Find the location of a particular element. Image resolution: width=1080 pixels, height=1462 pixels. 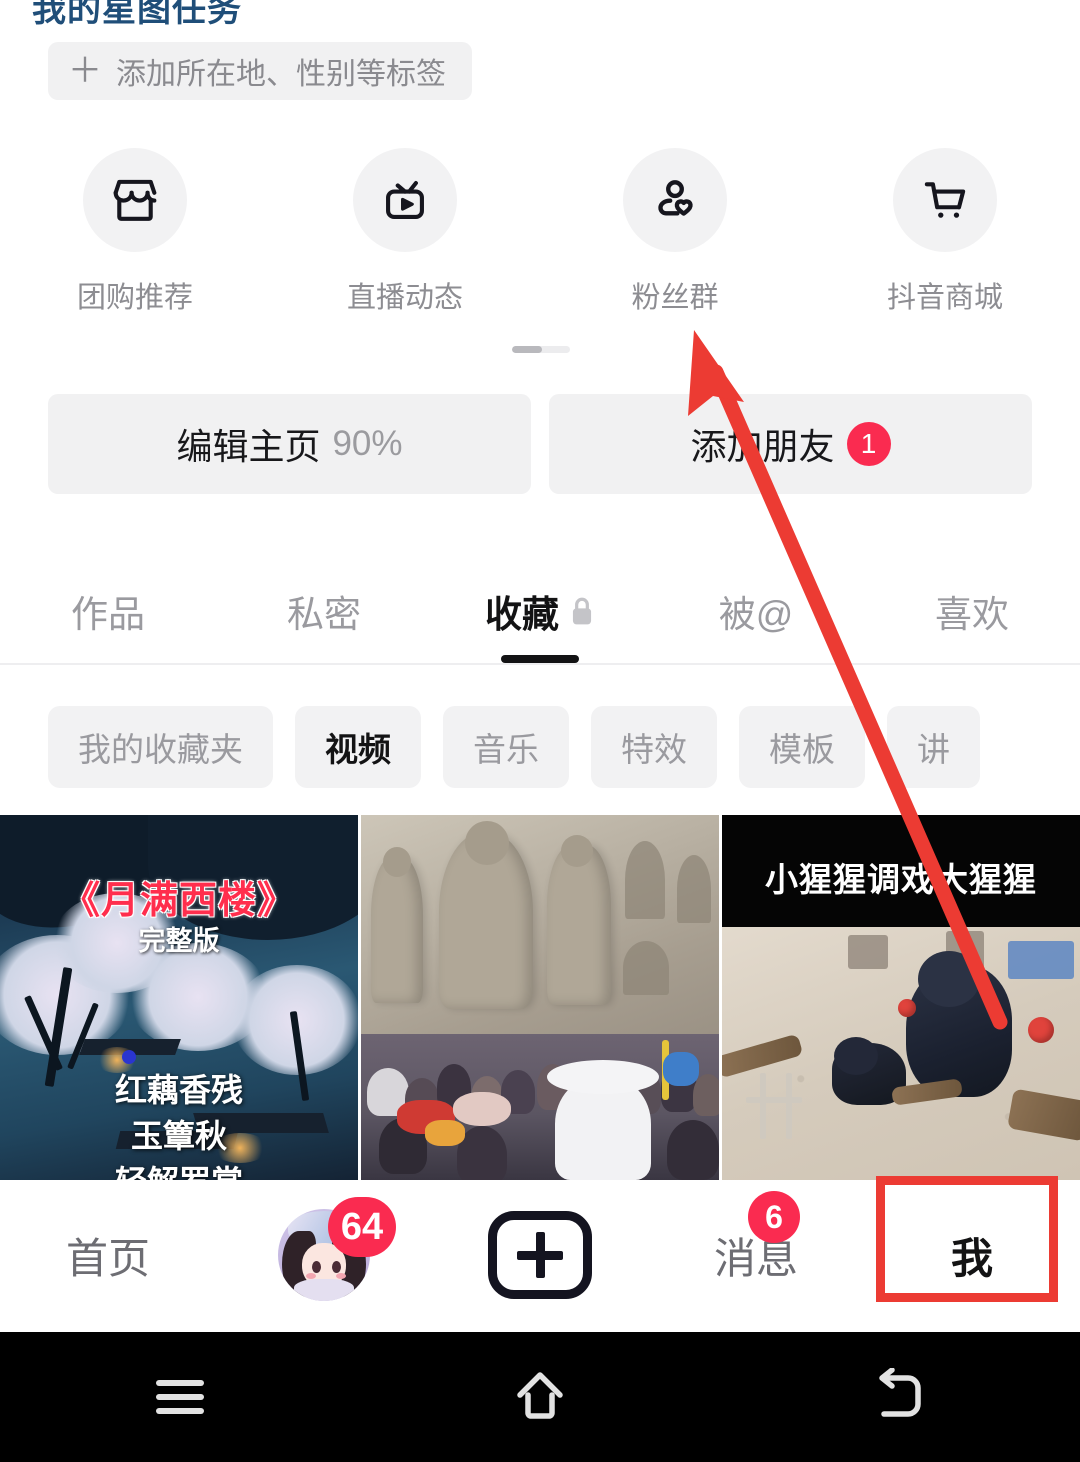

grid-item-moonlit-tower: 《月满西楼》 完整版 红藕香残 玉簟秋 轻解罗裳 is located at coordinates (179, 997).